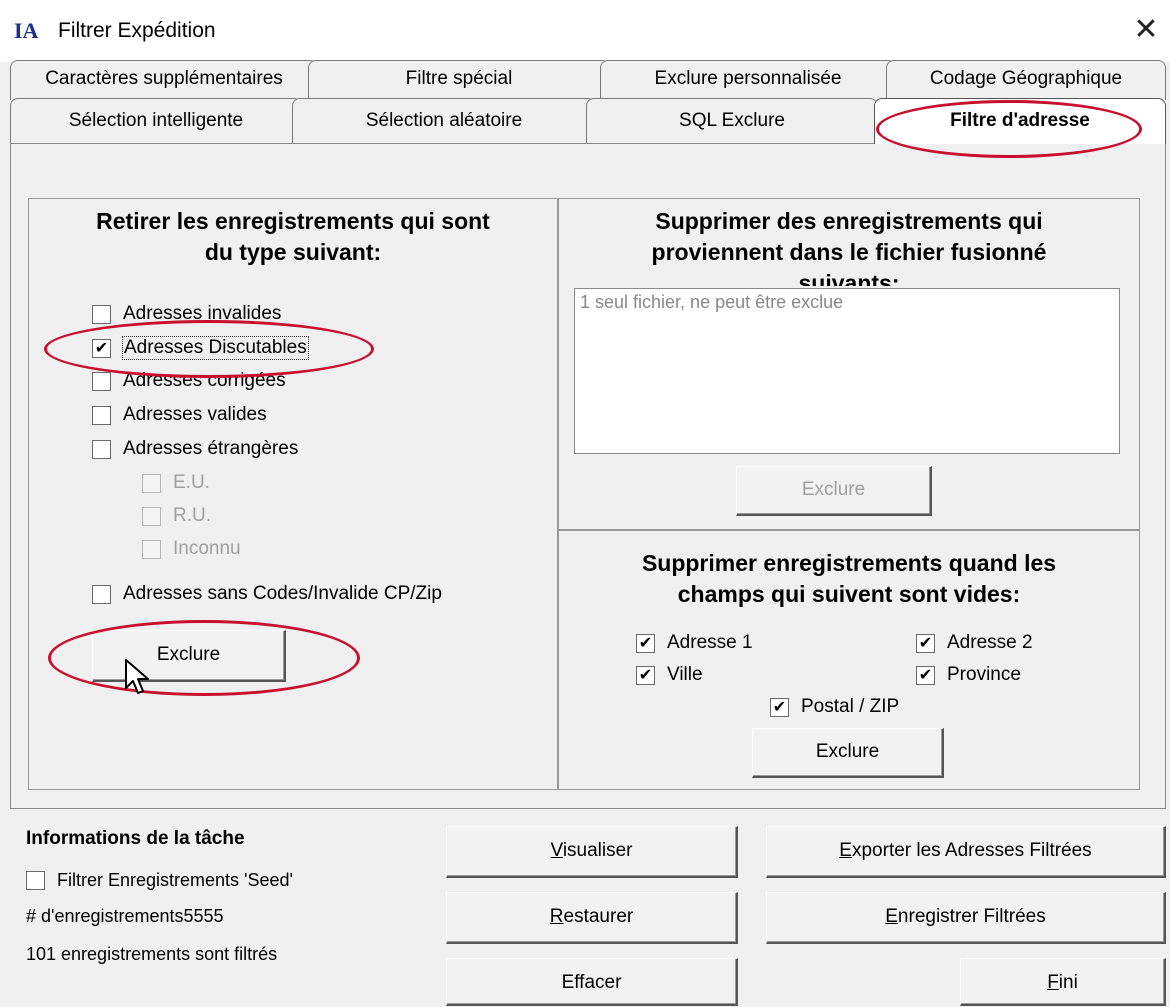 The image size is (1170, 1007). Describe the element at coordinates (849, 221) in the screenshot. I see `merge-heading-line1: Supprimer des enregistrements qui` at that location.